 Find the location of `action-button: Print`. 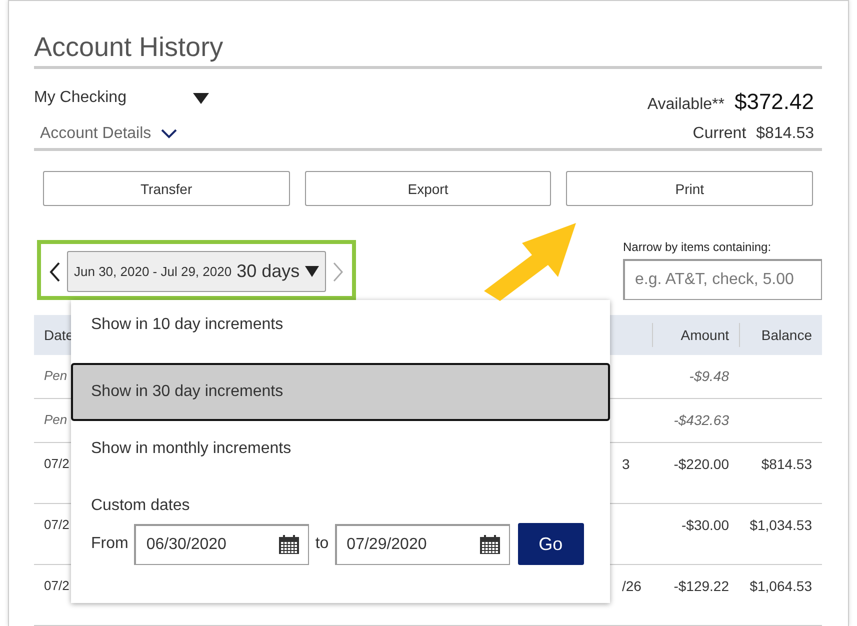

action-button: Print is located at coordinates (689, 188).